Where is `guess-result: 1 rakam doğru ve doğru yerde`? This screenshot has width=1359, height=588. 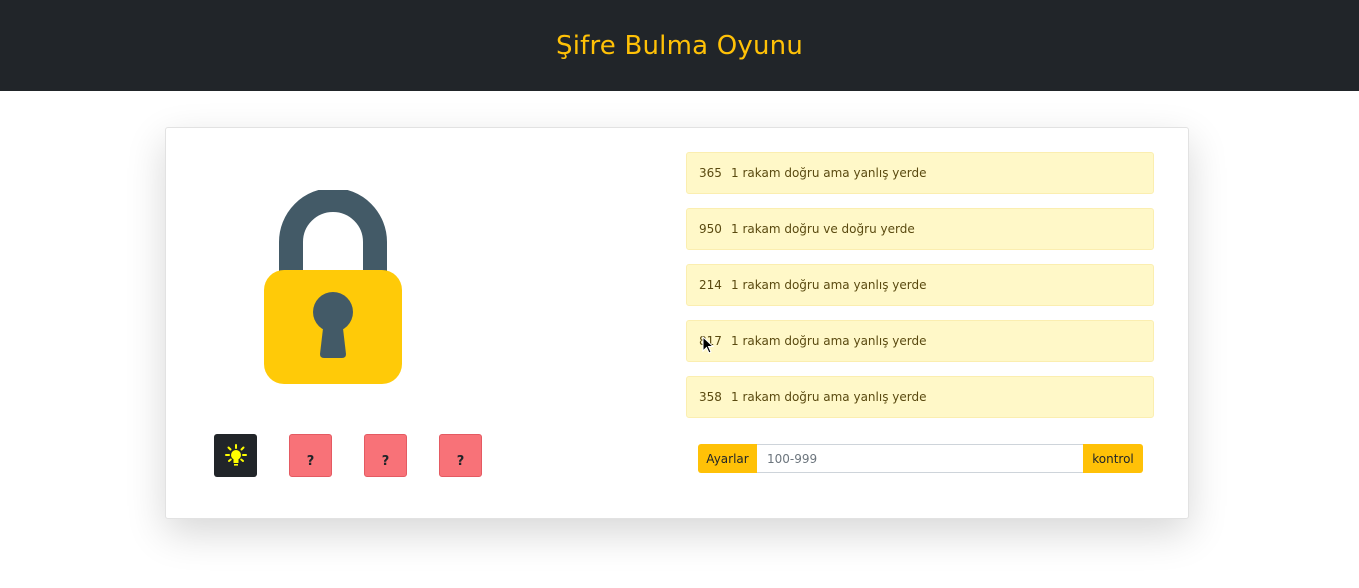
guess-result: 1 rakam doğru ve doğru yerde is located at coordinates (823, 229).